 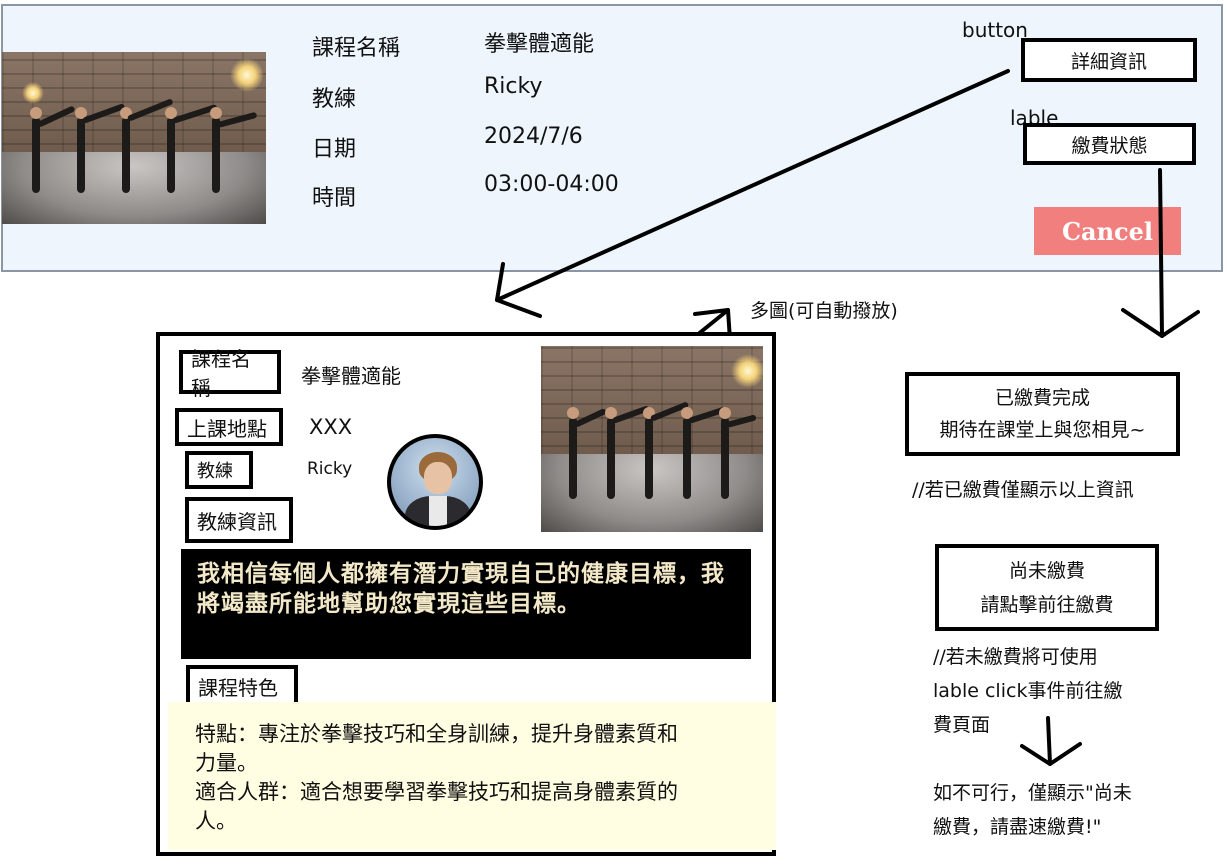 I want to click on popup-course-name: 拳擊體適能, so click(x=351, y=376).